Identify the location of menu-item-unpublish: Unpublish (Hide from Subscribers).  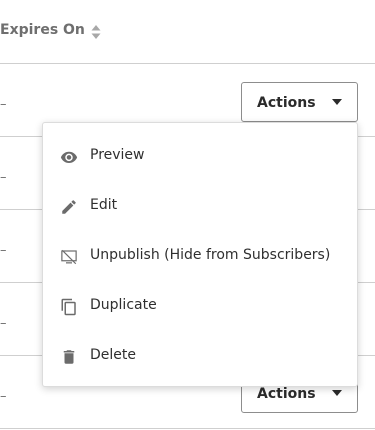
(200, 256).